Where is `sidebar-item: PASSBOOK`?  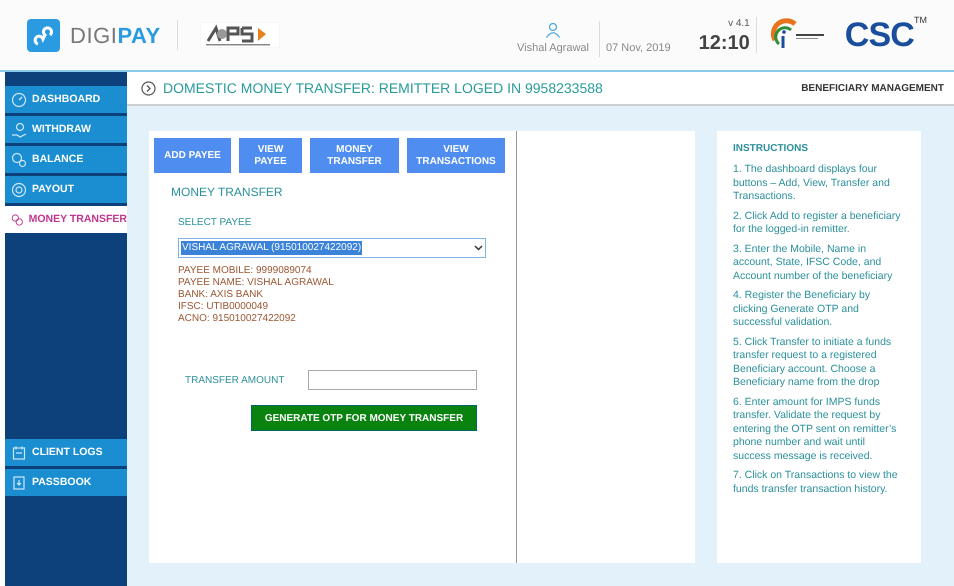 sidebar-item: PASSBOOK is located at coordinates (66, 482).